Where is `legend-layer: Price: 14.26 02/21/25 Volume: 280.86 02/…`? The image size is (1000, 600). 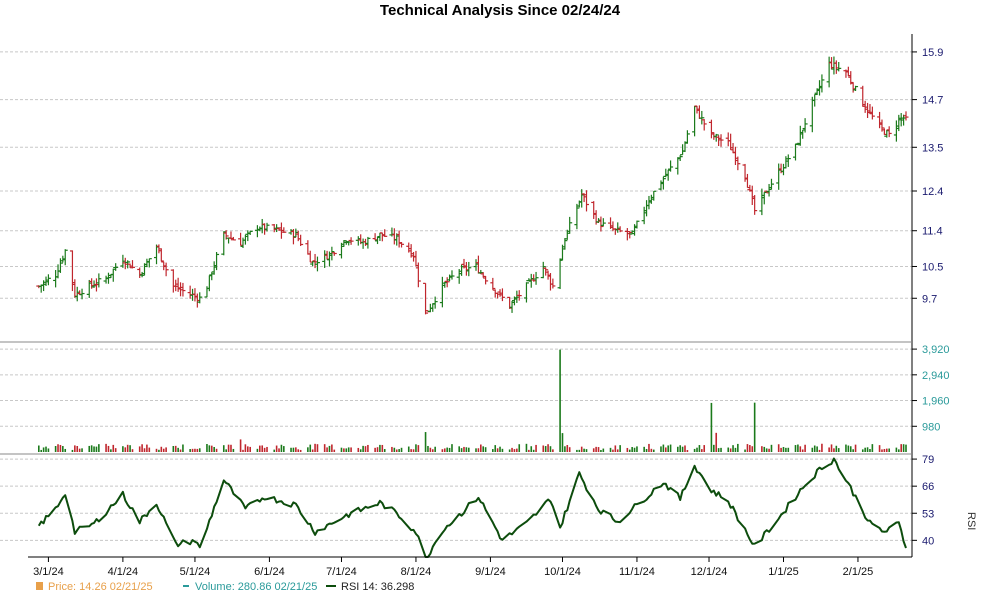
legend-layer: Price: 14.26 02/21/25 Volume: 280.86 02/… is located at coordinates (225, 587).